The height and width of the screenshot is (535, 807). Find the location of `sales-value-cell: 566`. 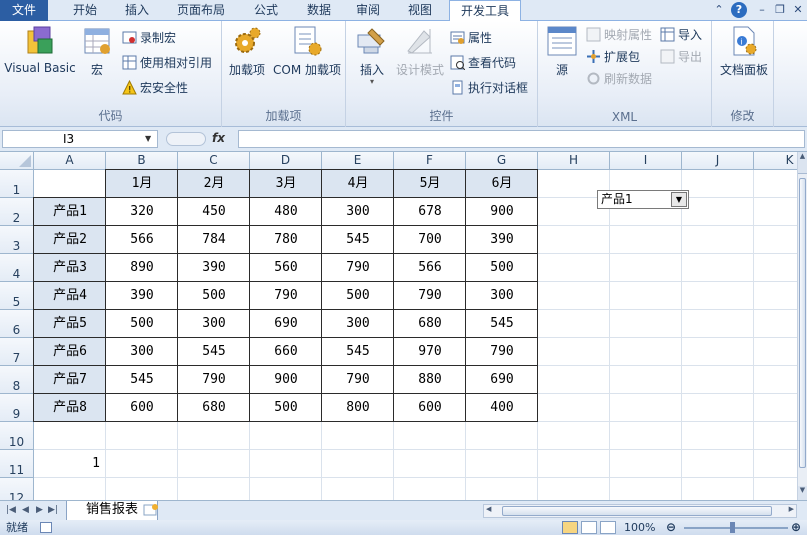

sales-value-cell: 566 is located at coordinates (142, 240).